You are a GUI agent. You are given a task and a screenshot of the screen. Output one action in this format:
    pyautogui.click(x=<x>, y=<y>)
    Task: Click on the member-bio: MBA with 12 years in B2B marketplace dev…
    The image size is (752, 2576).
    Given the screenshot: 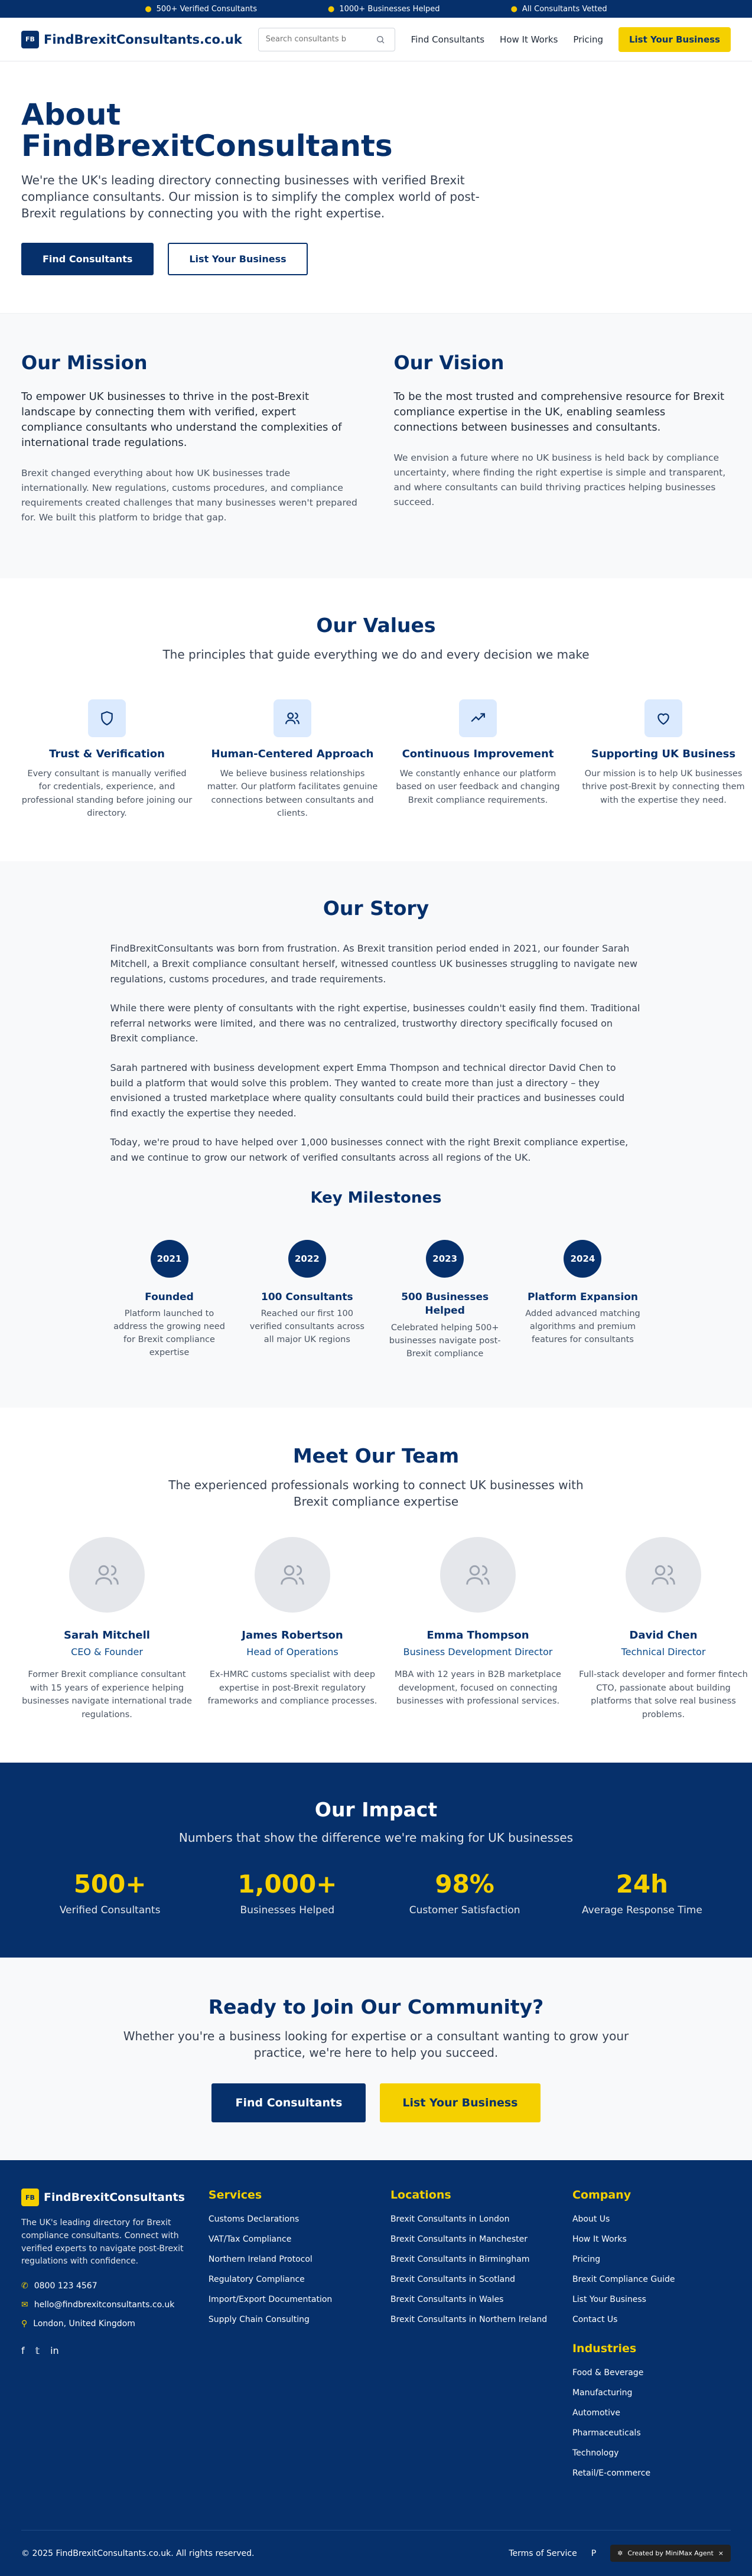 What is the action you would take?
    pyautogui.click(x=478, y=1688)
    